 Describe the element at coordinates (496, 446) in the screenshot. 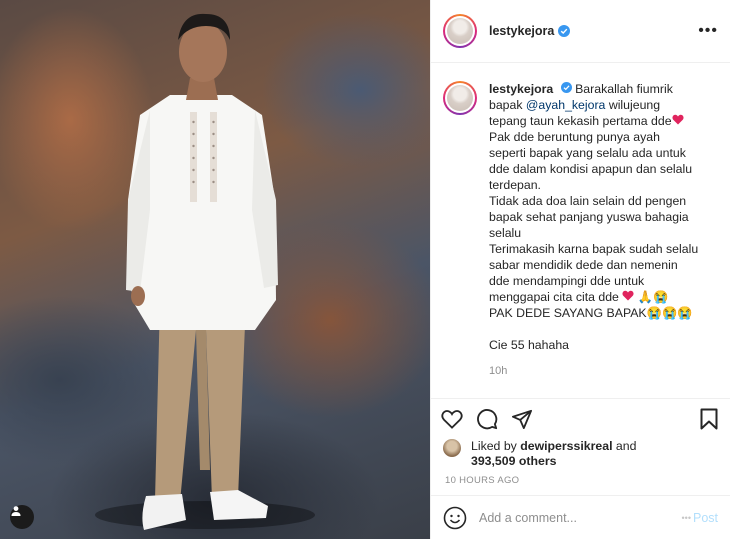

I see `liked-by-prefix: Liked by` at that location.